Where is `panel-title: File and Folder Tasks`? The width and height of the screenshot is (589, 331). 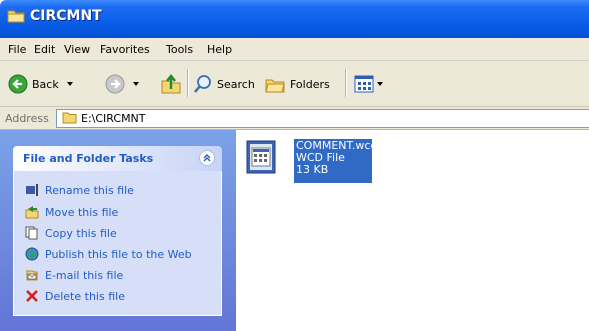
panel-title: File and Folder Tasks is located at coordinates (88, 158).